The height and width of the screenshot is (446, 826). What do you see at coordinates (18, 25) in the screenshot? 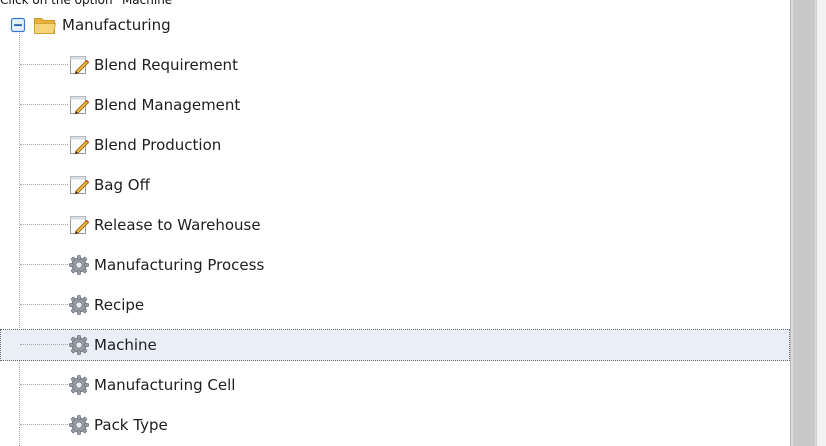
I see `minus-icon` at bounding box center [18, 25].